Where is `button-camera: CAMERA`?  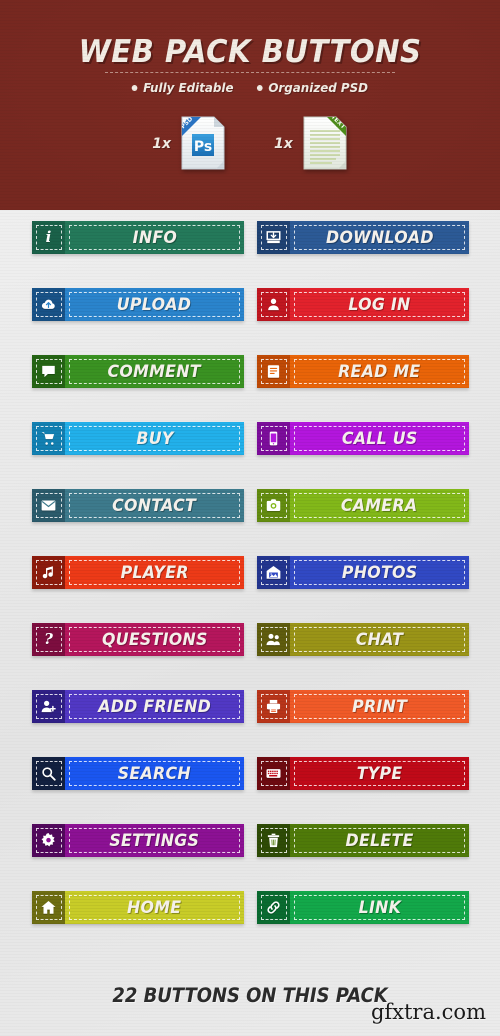 button-camera: CAMERA is located at coordinates (363, 505).